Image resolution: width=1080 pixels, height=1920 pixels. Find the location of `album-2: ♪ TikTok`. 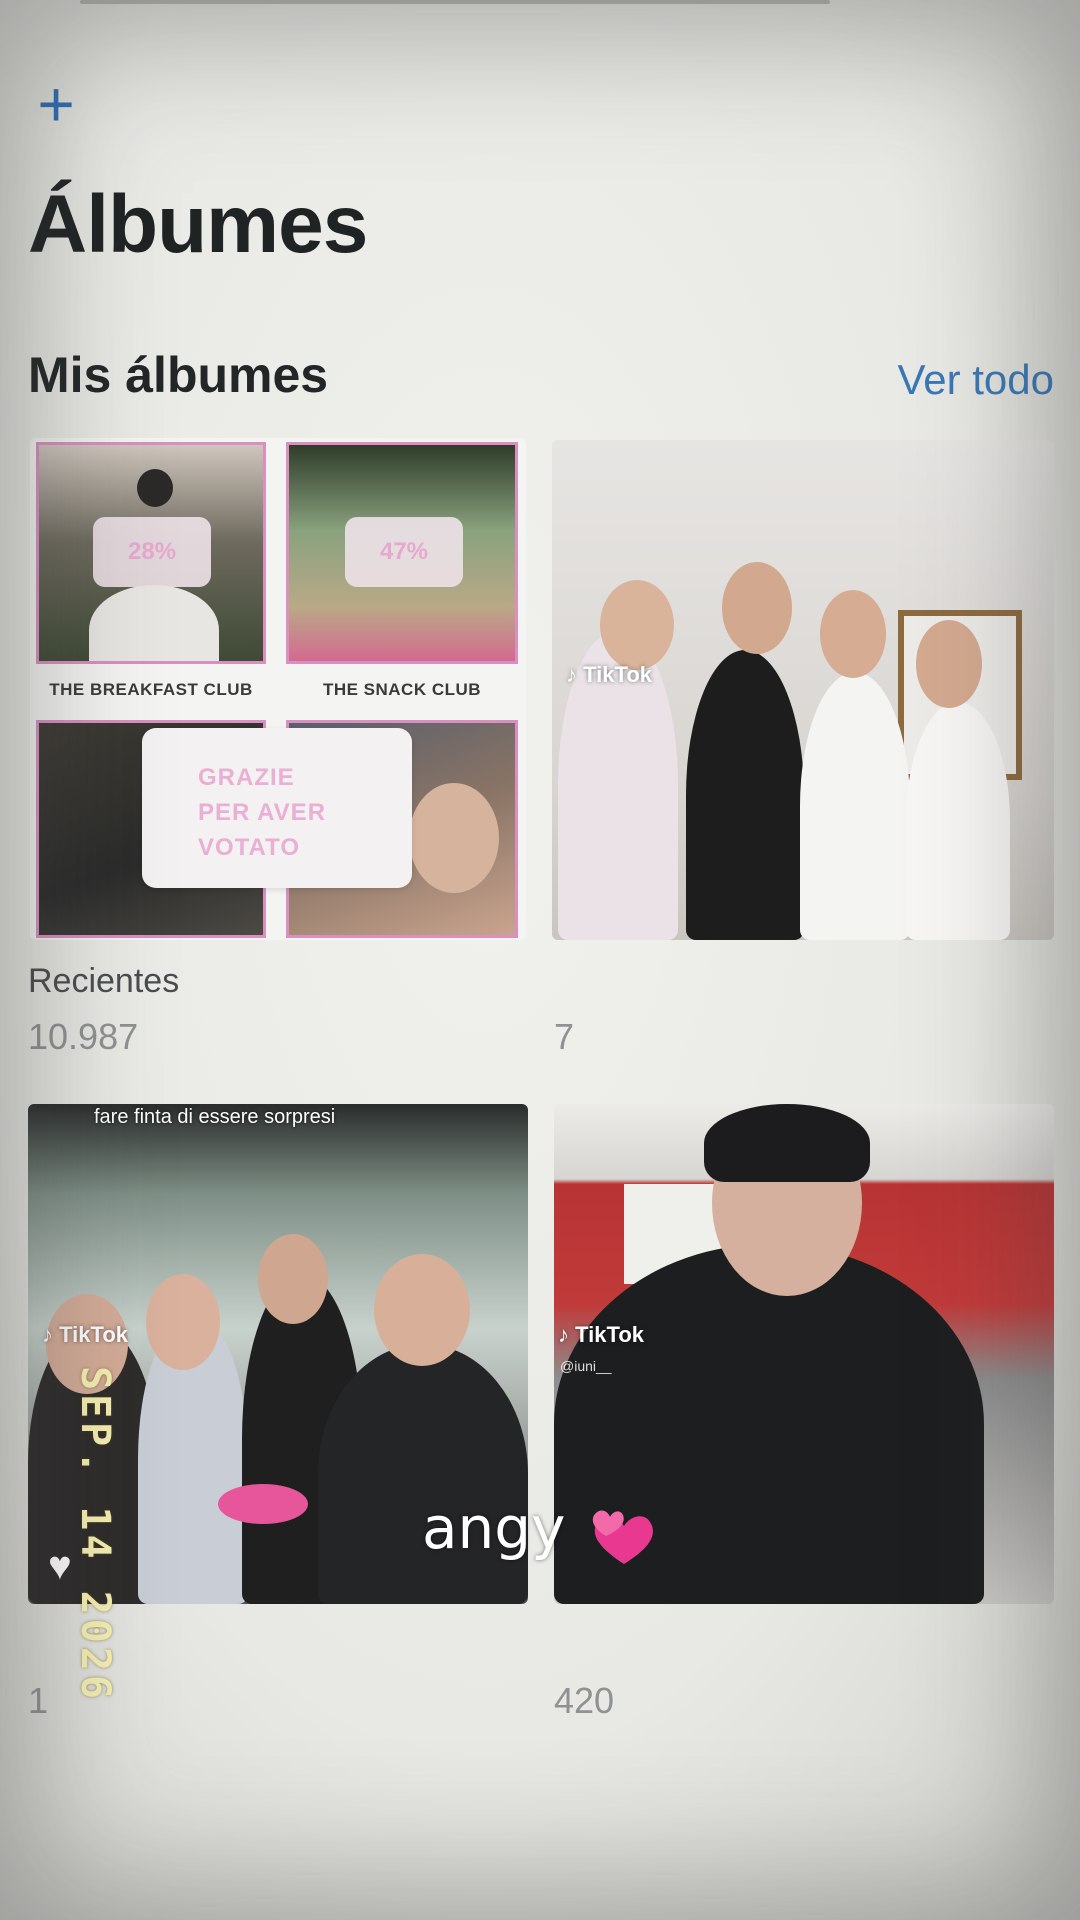

album-2: ♪ TikTok is located at coordinates (803, 690).